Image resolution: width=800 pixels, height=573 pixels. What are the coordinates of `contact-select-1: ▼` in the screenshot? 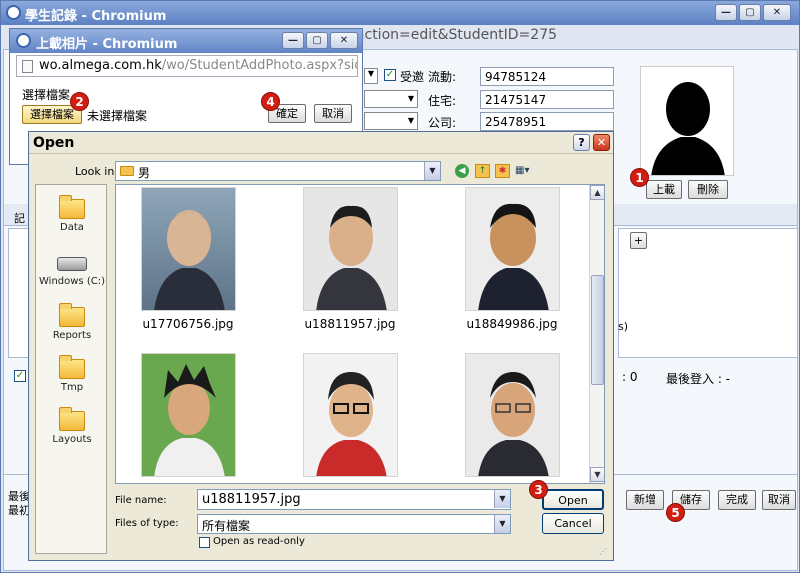 It's located at (371, 76).